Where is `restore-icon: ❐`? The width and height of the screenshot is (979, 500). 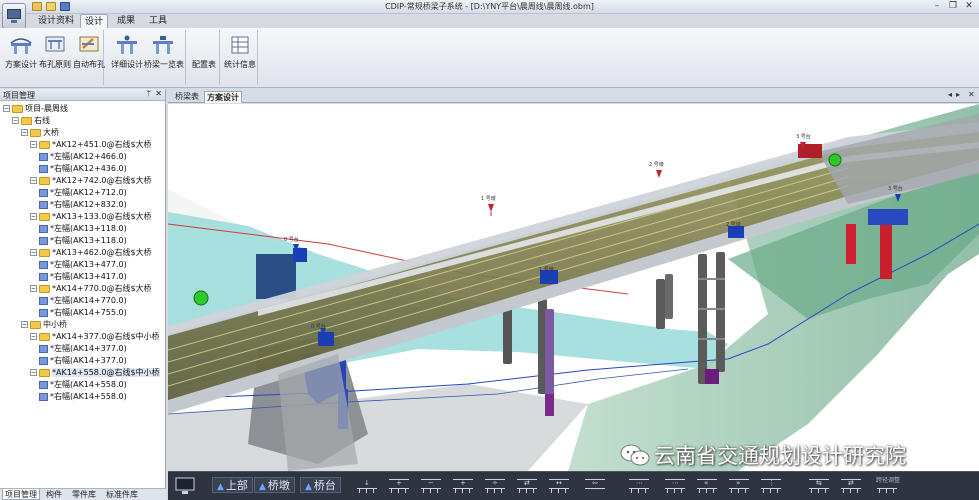 restore-icon: ❐ is located at coordinates (953, 6).